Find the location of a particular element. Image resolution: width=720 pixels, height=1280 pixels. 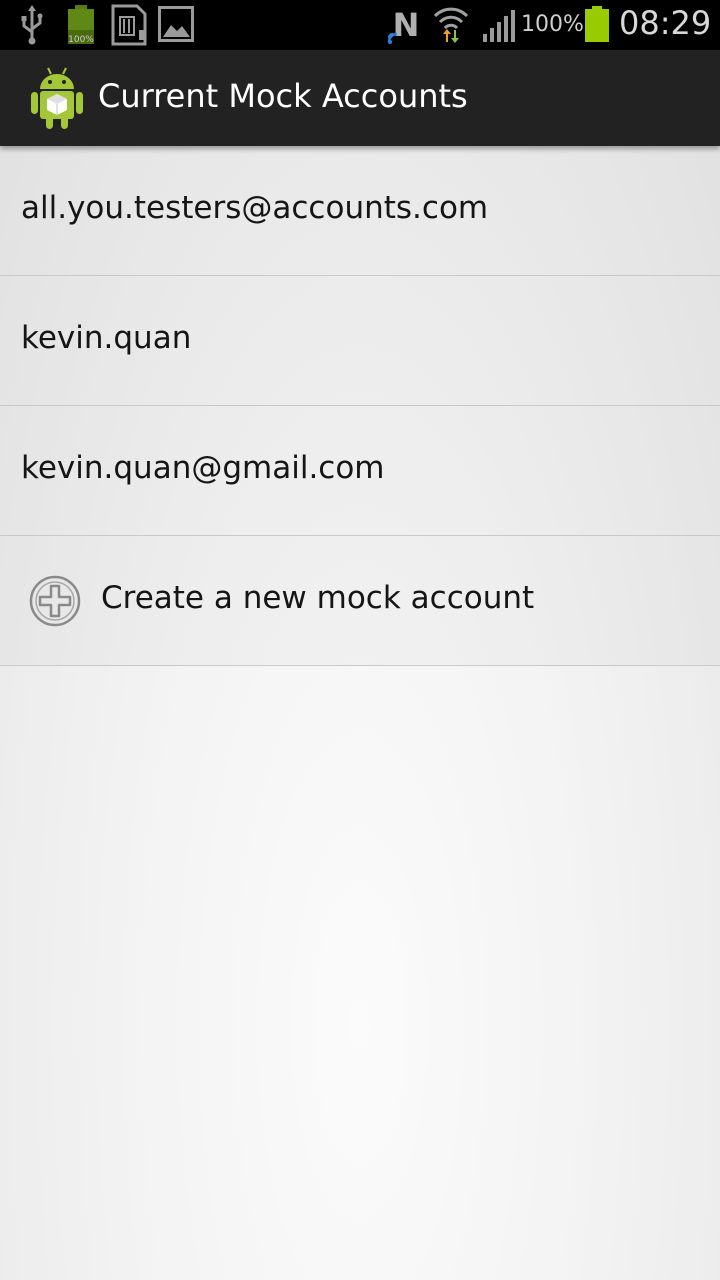

battery-icon is located at coordinates (597, 24).